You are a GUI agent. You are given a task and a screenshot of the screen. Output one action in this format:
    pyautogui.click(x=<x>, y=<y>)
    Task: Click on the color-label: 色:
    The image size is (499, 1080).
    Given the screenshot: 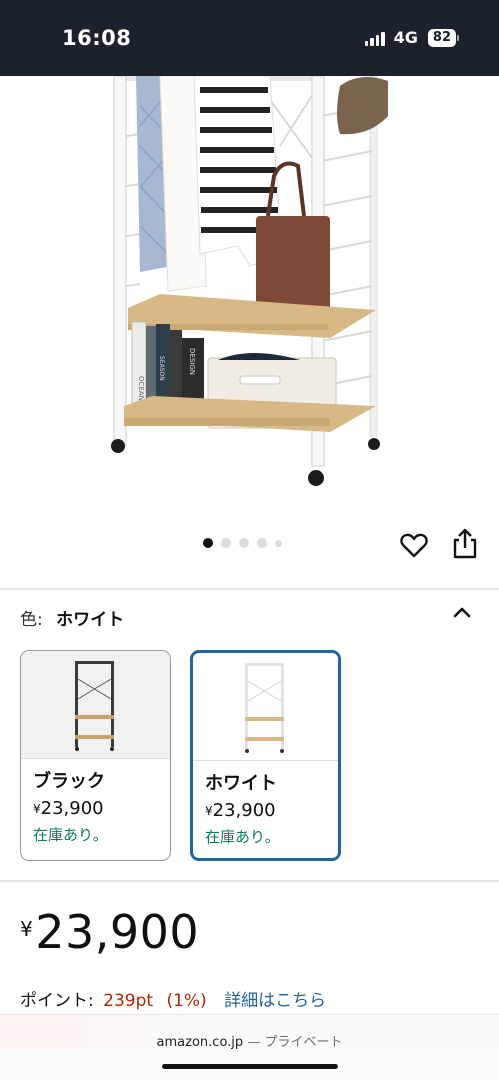 What is the action you would take?
    pyautogui.click(x=31, y=620)
    